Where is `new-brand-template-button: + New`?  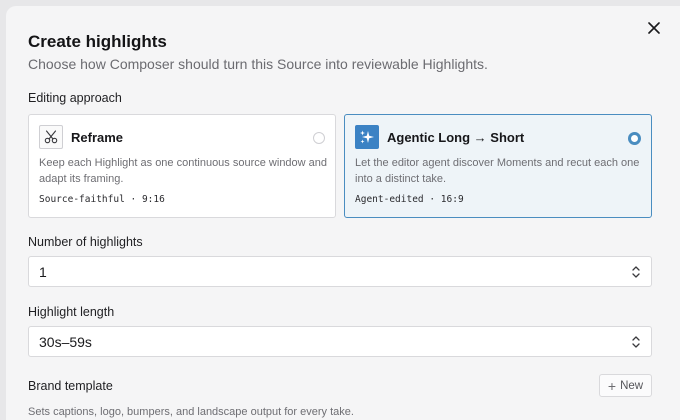 new-brand-template-button: + New is located at coordinates (625, 385).